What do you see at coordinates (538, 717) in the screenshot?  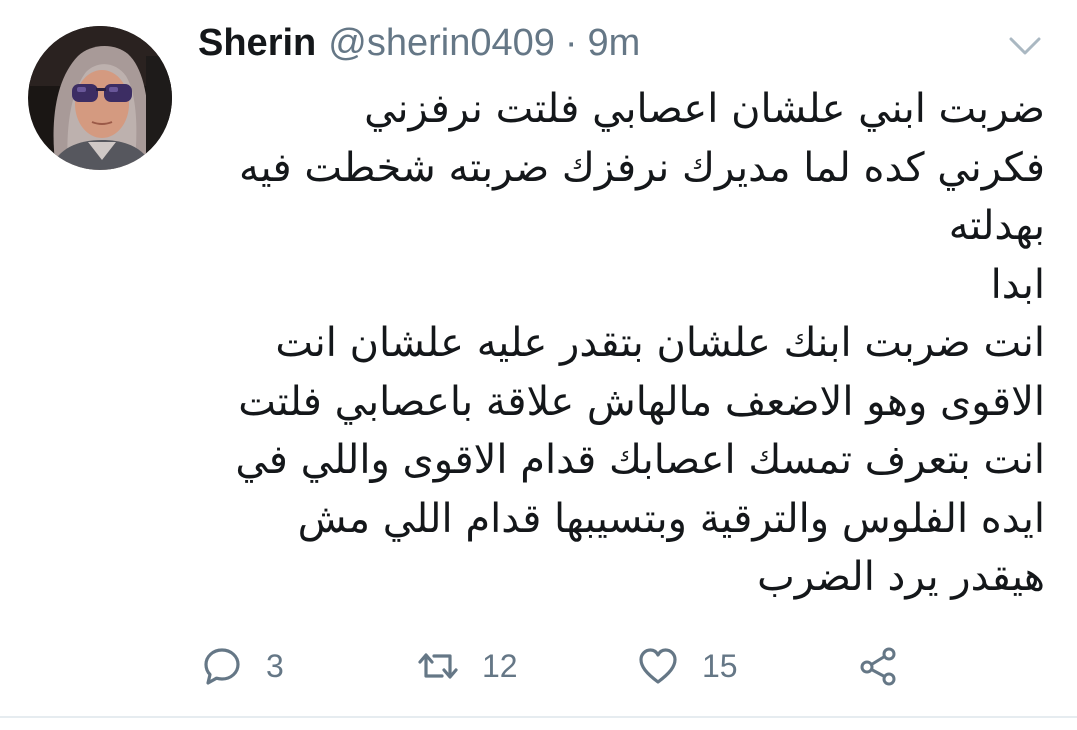 I see `divider` at bounding box center [538, 717].